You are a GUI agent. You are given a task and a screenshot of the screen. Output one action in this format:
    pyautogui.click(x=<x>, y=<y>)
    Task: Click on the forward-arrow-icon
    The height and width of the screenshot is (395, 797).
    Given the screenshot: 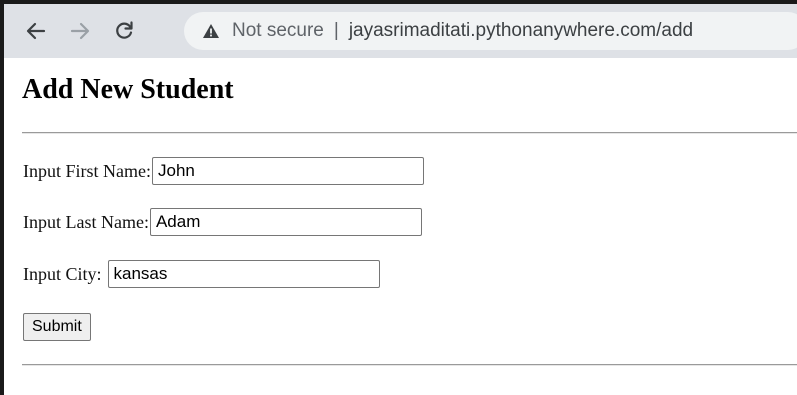 What is the action you would take?
    pyautogui.click(x=80, y=31)
    